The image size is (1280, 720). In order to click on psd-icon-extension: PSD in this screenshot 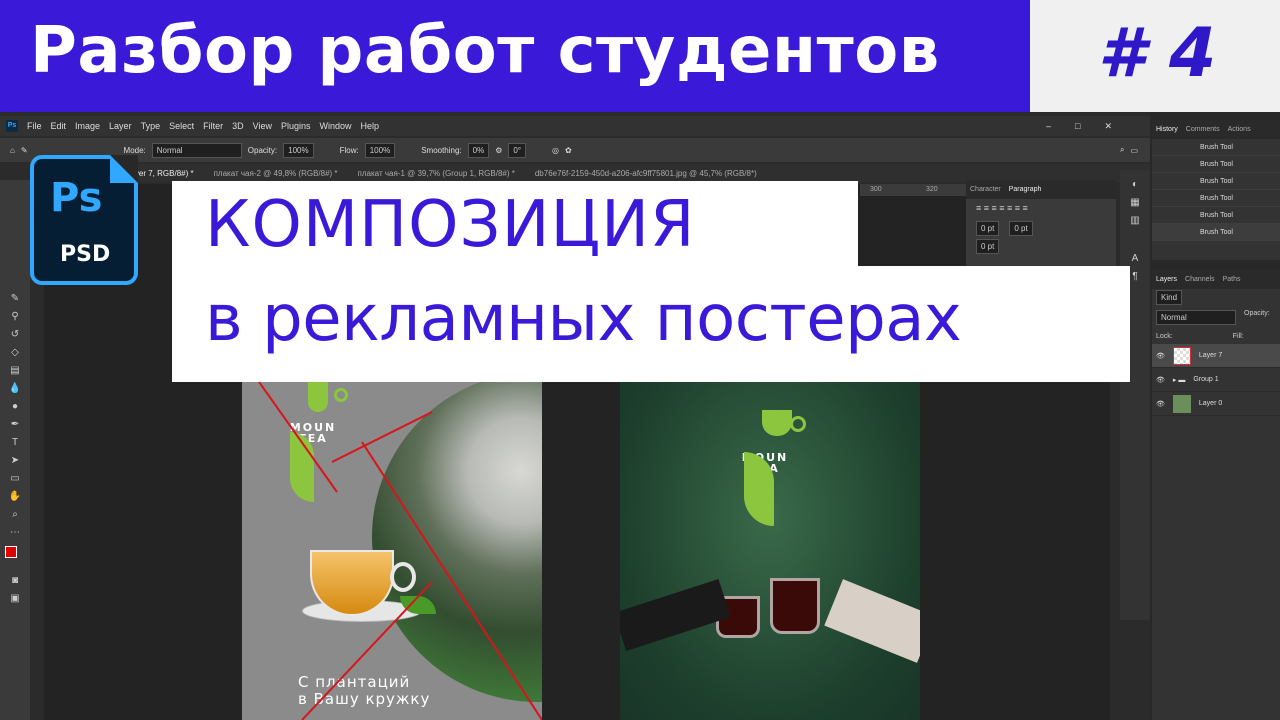, I will do `click(85, 254)`.